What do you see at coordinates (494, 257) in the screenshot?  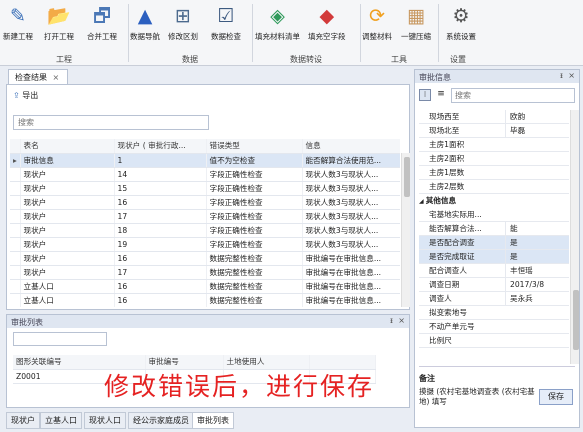 I see `property-row: 是否完成取证 是` at bounding box center [494, 257].